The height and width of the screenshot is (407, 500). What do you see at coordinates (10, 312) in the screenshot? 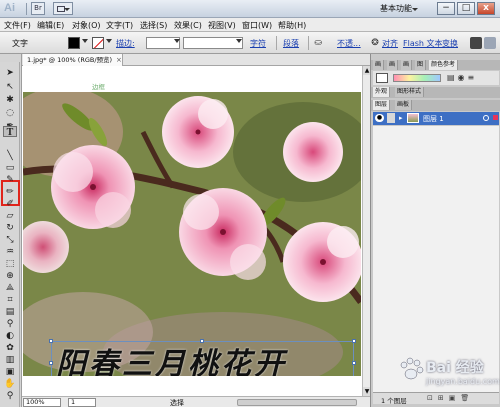
I see `gradient-tool: ▤` at bounding box center [10, 312].